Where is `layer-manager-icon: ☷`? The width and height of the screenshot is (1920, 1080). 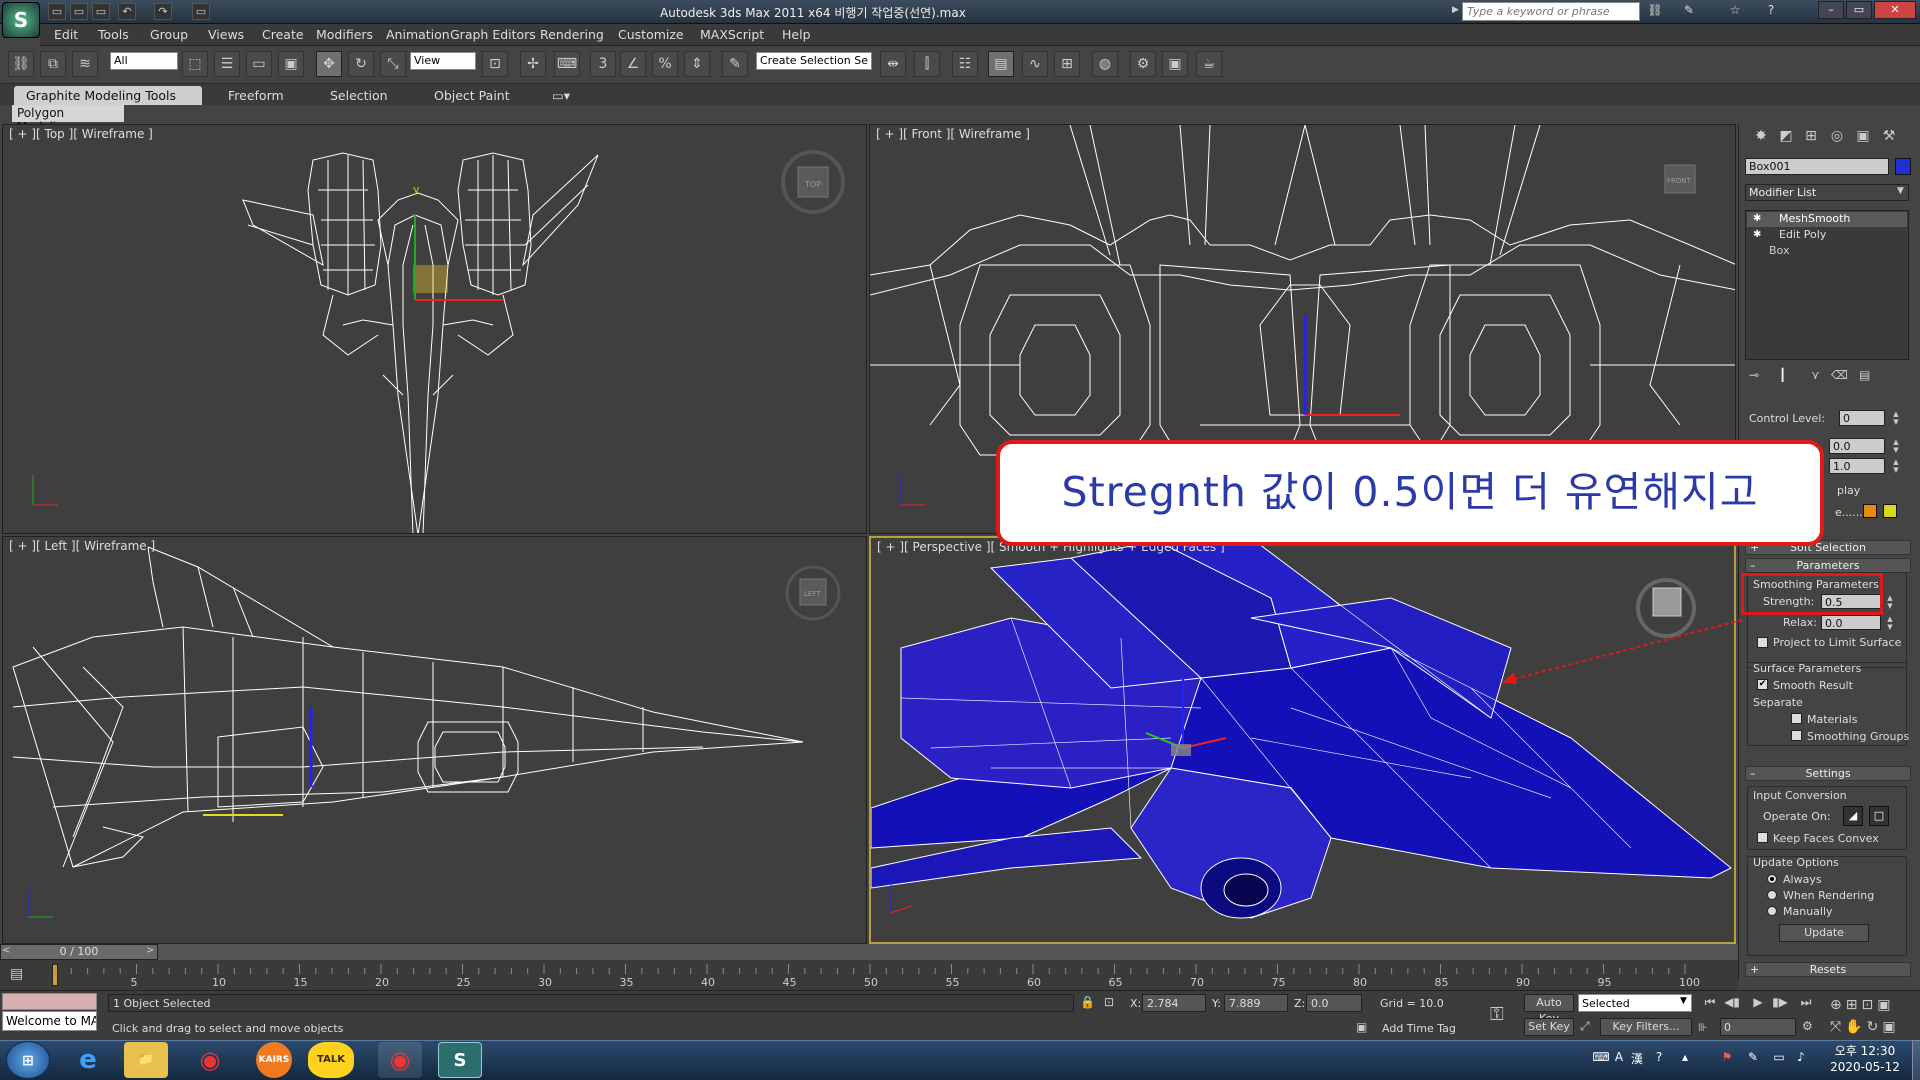
layer-manager-icon: ☷ is located at coordinates (965, 64).